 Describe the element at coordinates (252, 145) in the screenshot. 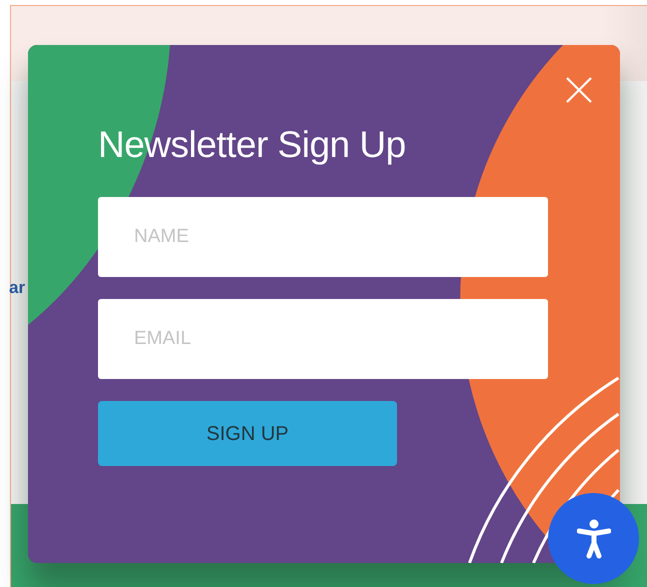

I see `modal-title: Newsletter Sign Up` at that location.